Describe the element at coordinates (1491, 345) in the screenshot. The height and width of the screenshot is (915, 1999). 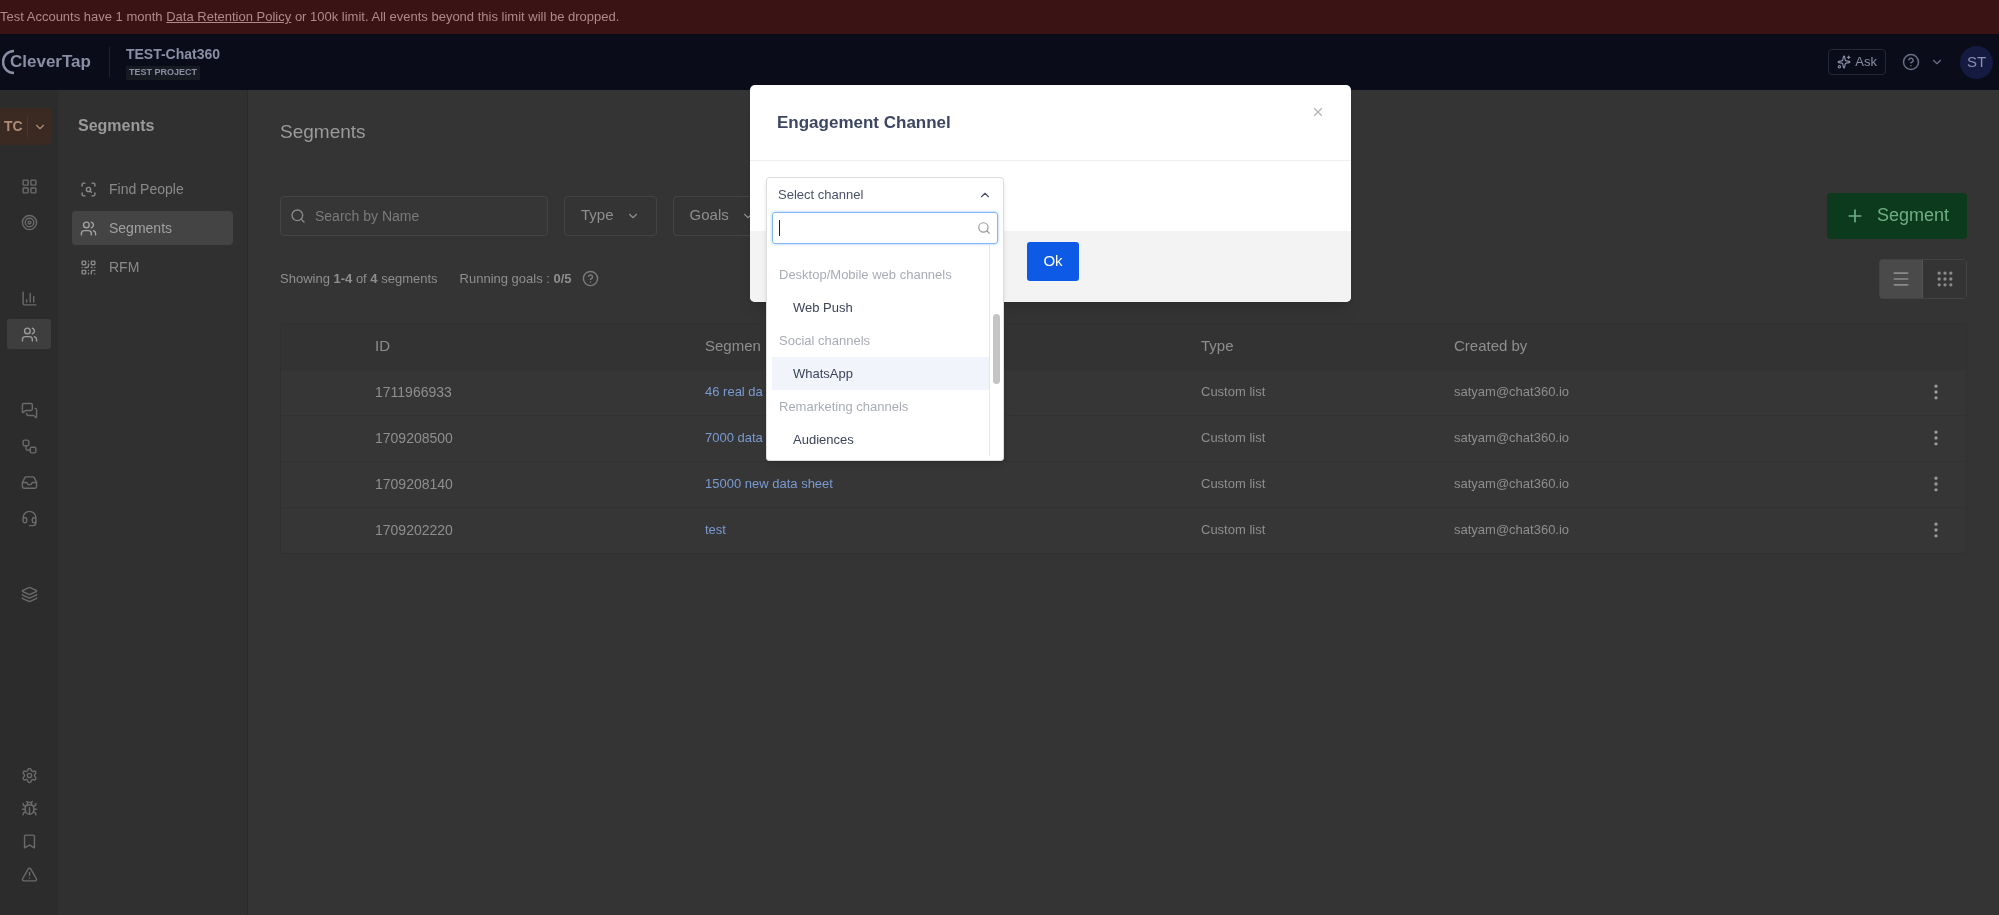
I see `column-header: Created by` at that location.